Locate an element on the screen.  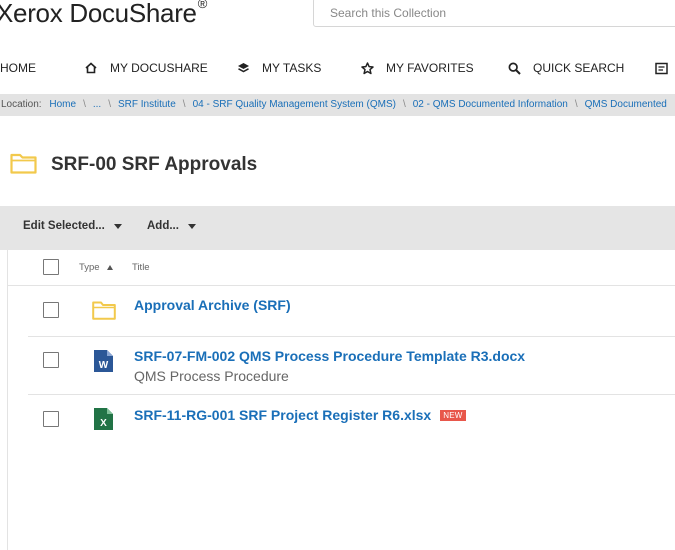
nav-home: HOME is located at coordinates (18, 68).